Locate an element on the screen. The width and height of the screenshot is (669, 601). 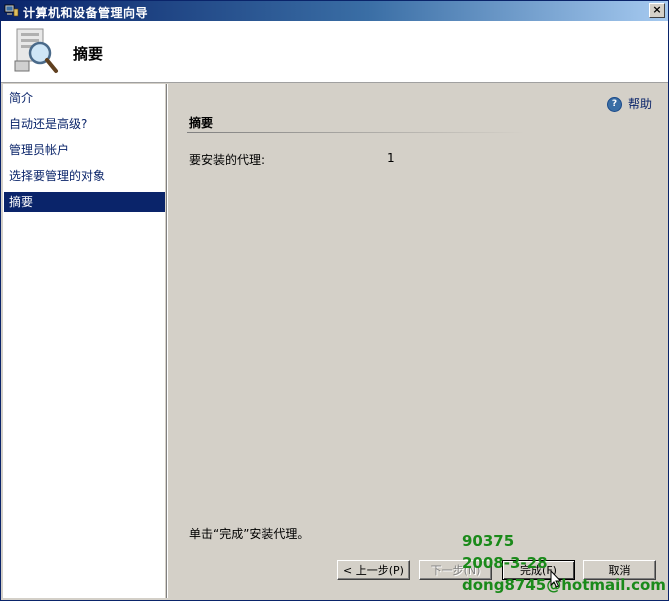
agents-to-install-value: 1 is located at coordinates (391, 158).